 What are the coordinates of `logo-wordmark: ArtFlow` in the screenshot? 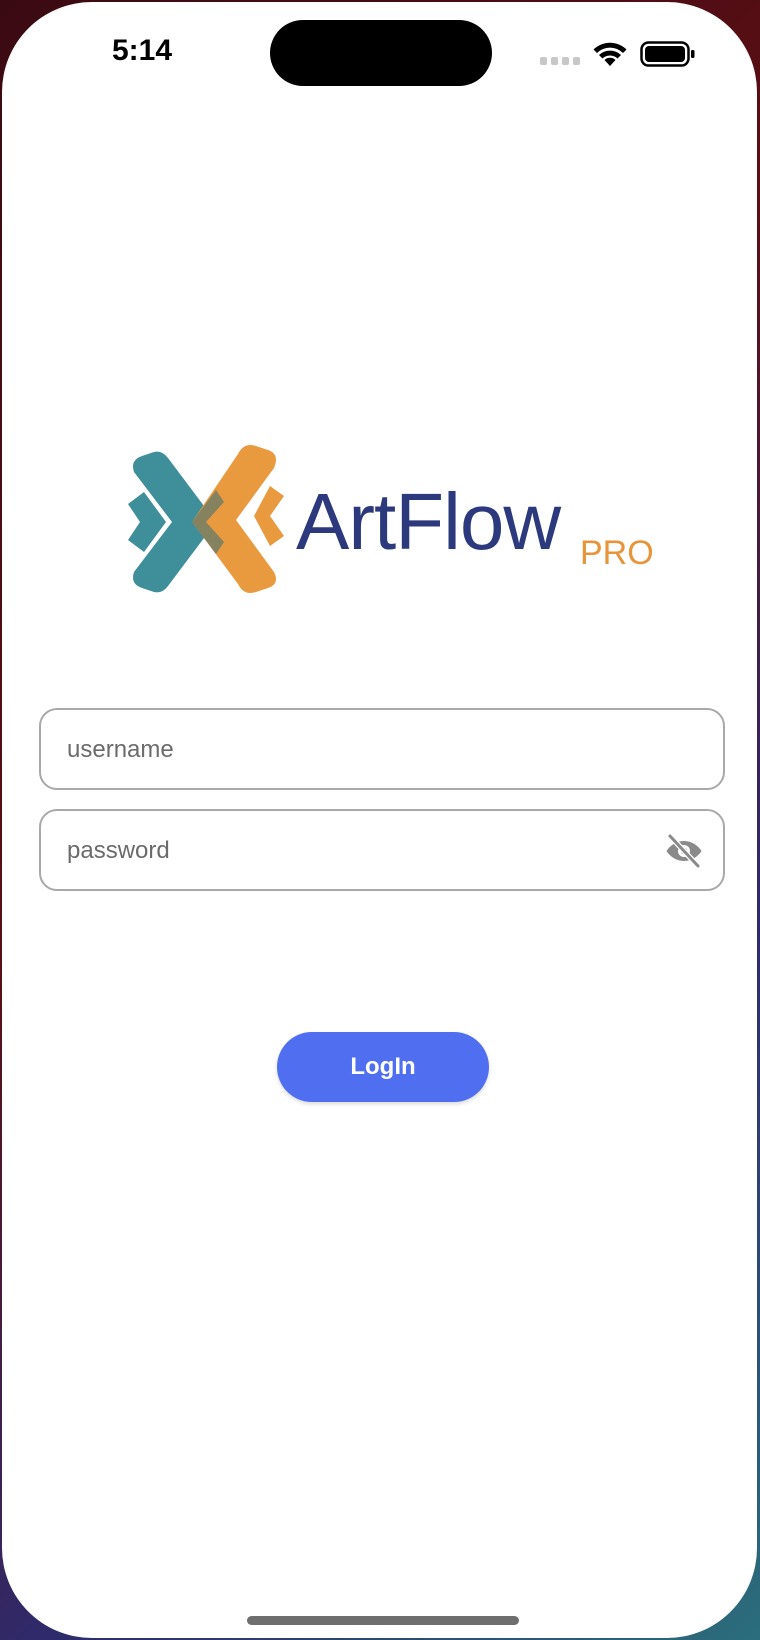 It's located at (428, 521).